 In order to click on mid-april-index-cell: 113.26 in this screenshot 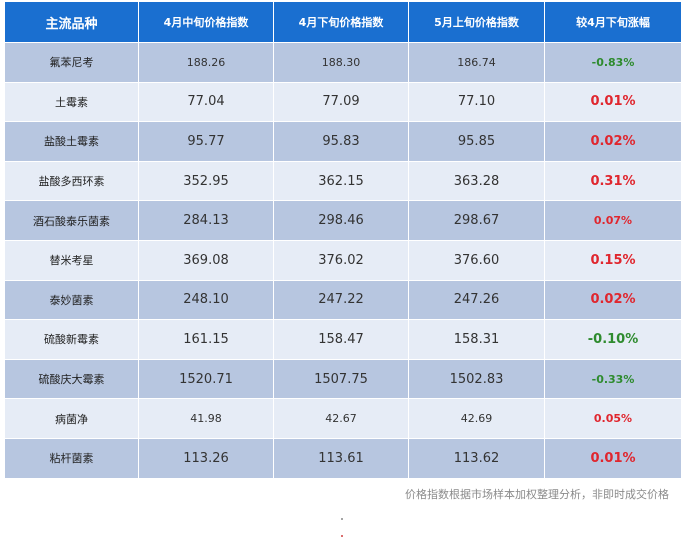, I will do `click(206, 458)`.